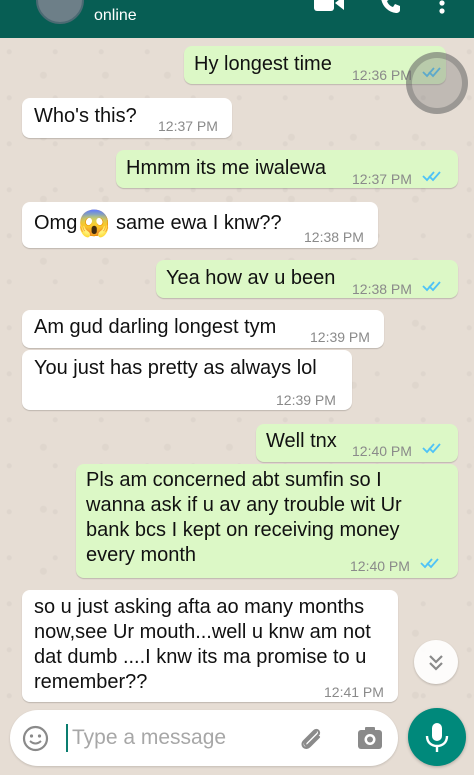 The image size is (474, 775). What do you see at coordinates (237, 19) in the screenshot?
I see `chat-header: online` at bounding box center [237, 19].